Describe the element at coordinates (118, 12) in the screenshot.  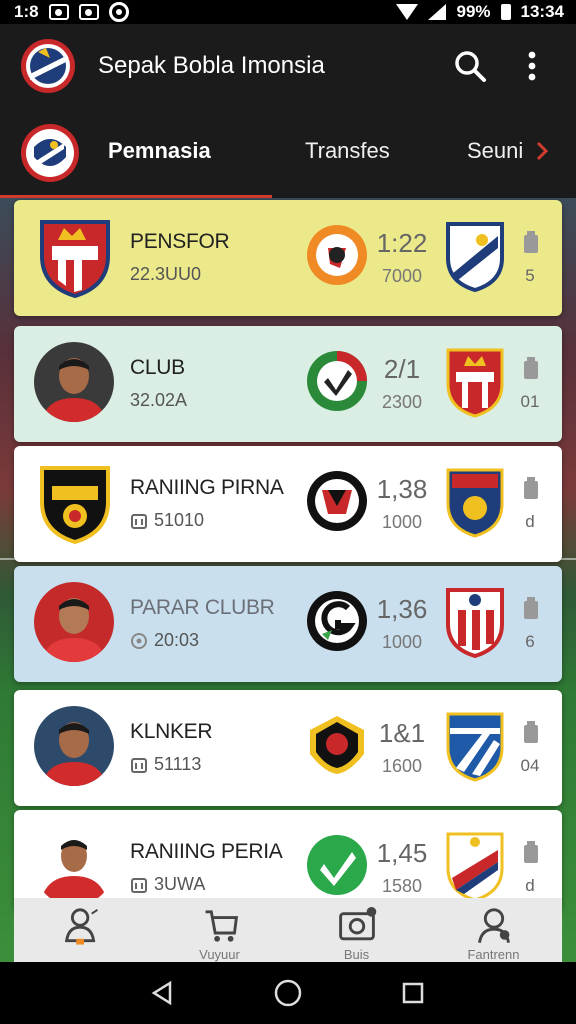
I see `record-icon` at that location.